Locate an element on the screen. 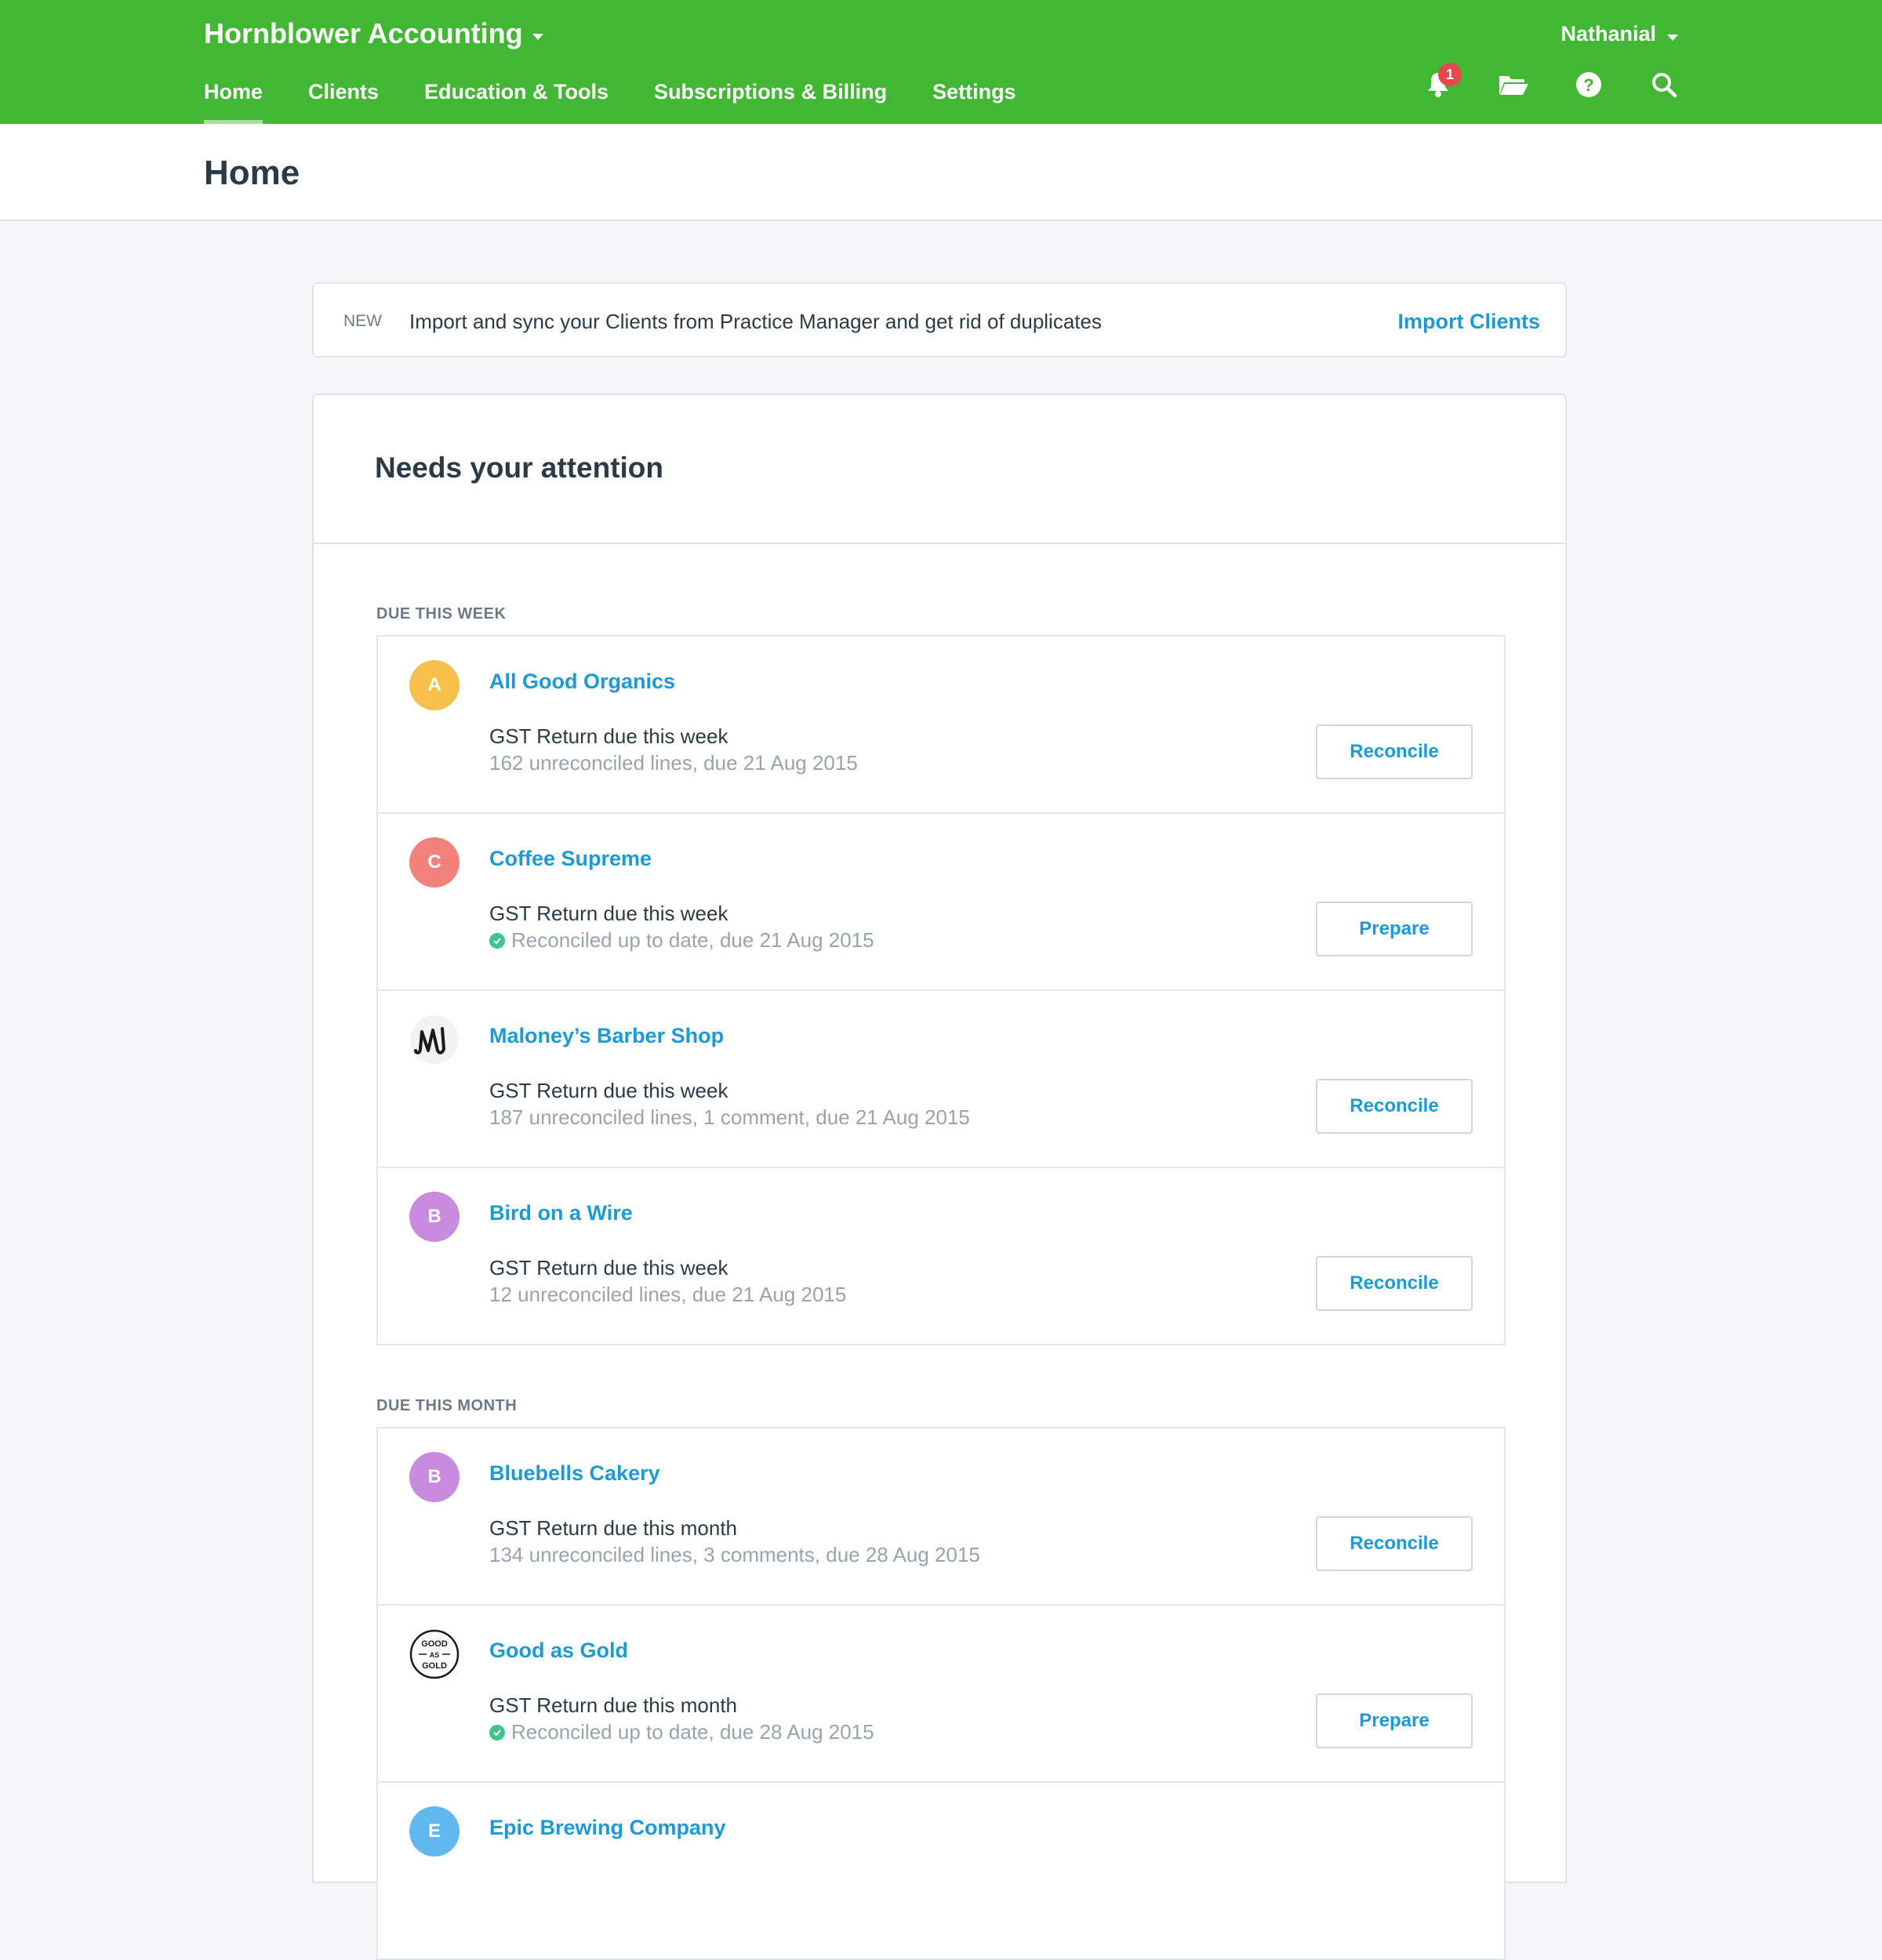  files-button is located at coordinates (1513, 84).